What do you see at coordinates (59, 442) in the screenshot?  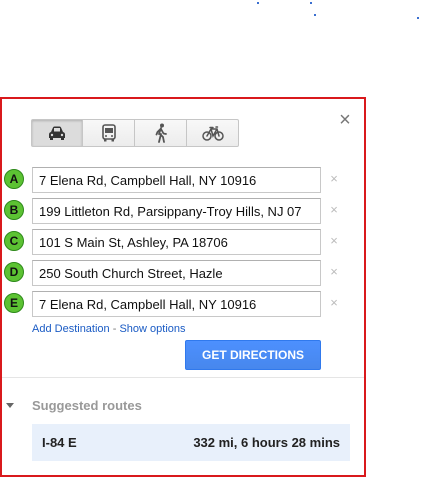 I see `route-name: I-84 E` at bounding box center [59, 442].